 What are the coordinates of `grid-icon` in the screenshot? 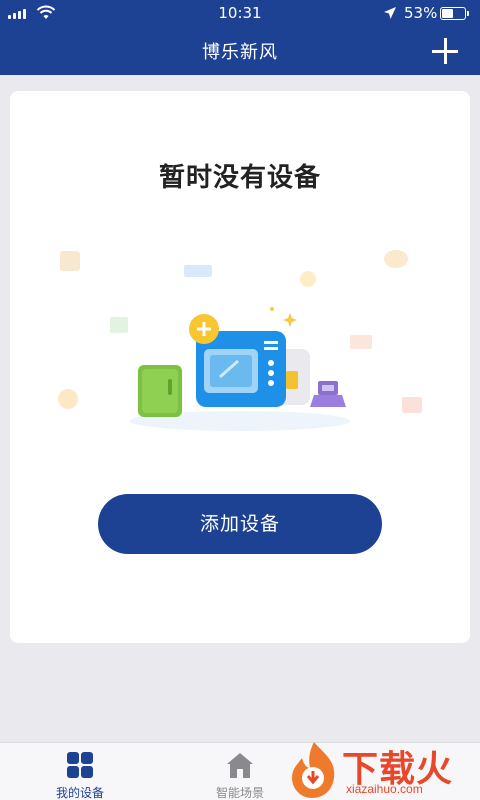 It's located at (80, 765).